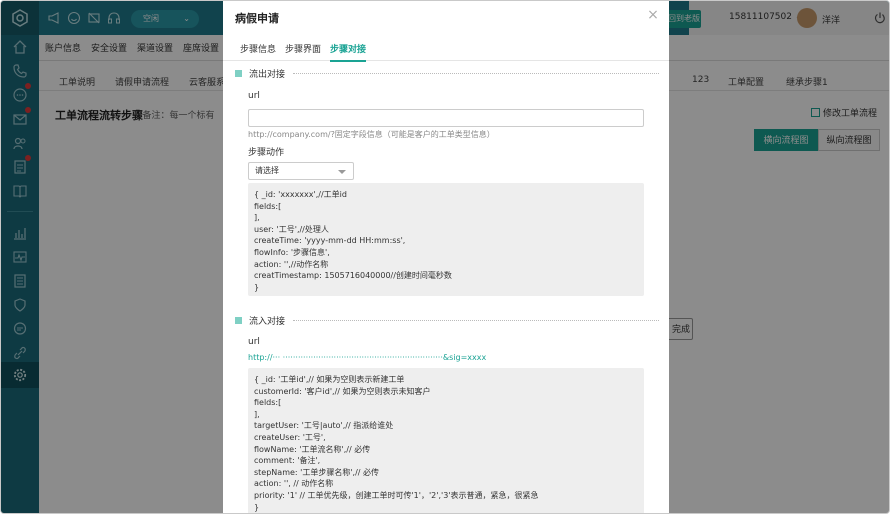  I want to click on dialog-tabs: 步骤信息 步骤界面 步骤对接, so click(446, 47).